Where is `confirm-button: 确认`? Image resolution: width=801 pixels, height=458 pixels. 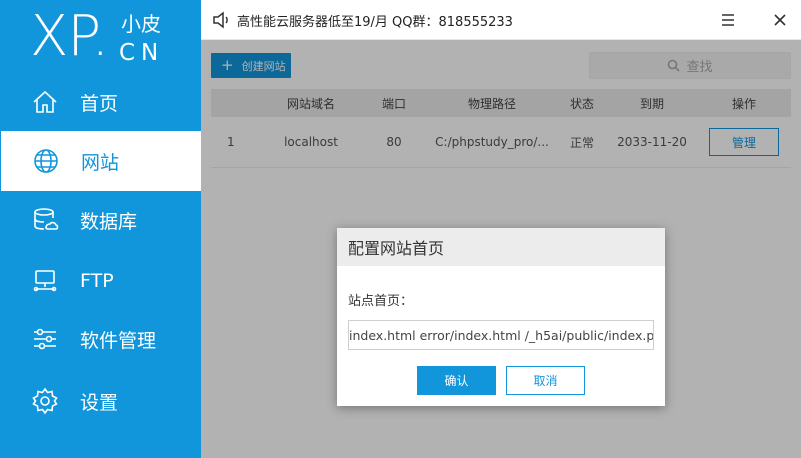
confirm-button: 确认 is located at coordinates (456, 380).